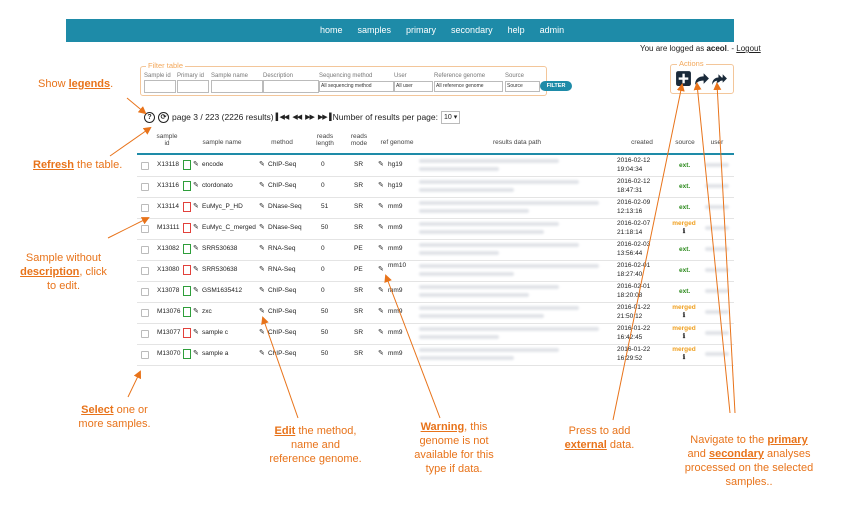 The width and height of the screenshot is (843, 512). What do you see at coordinates (114, 417) in the screenshot?
I see `annotation-select: Select one or more samples.` at bounding box center [114, 417].